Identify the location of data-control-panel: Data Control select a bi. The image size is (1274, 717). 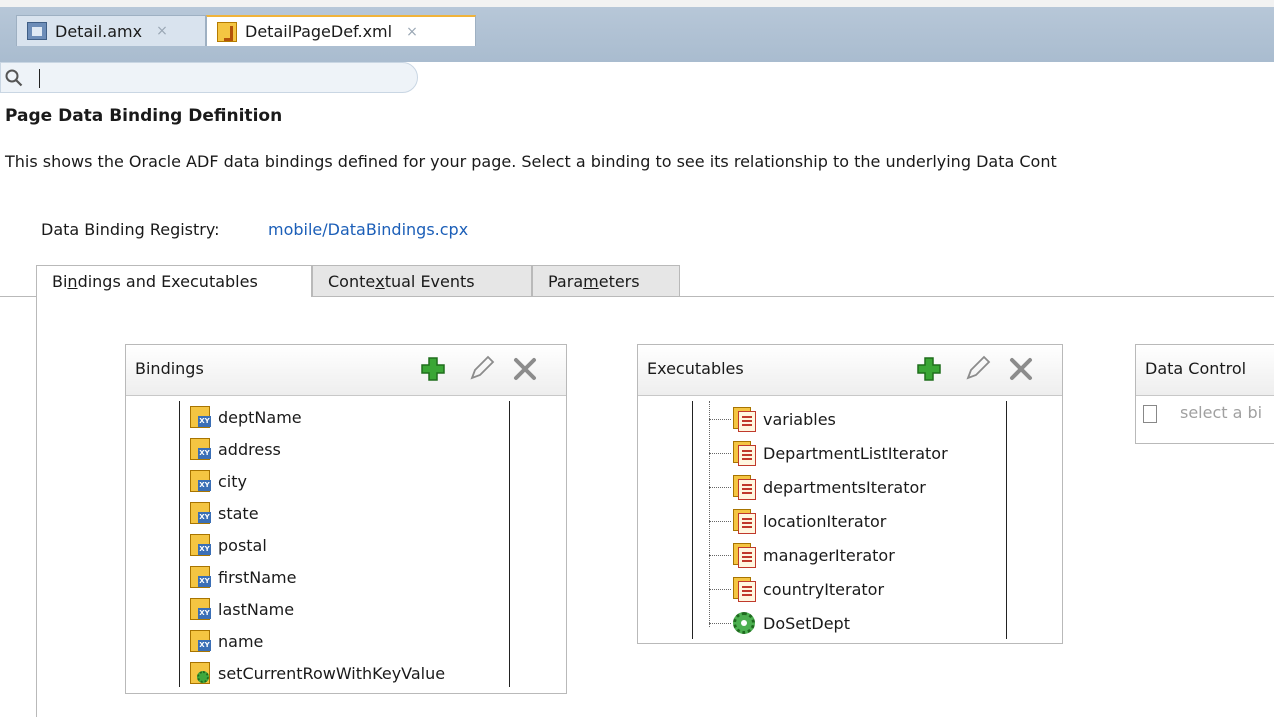
(1204, 394).